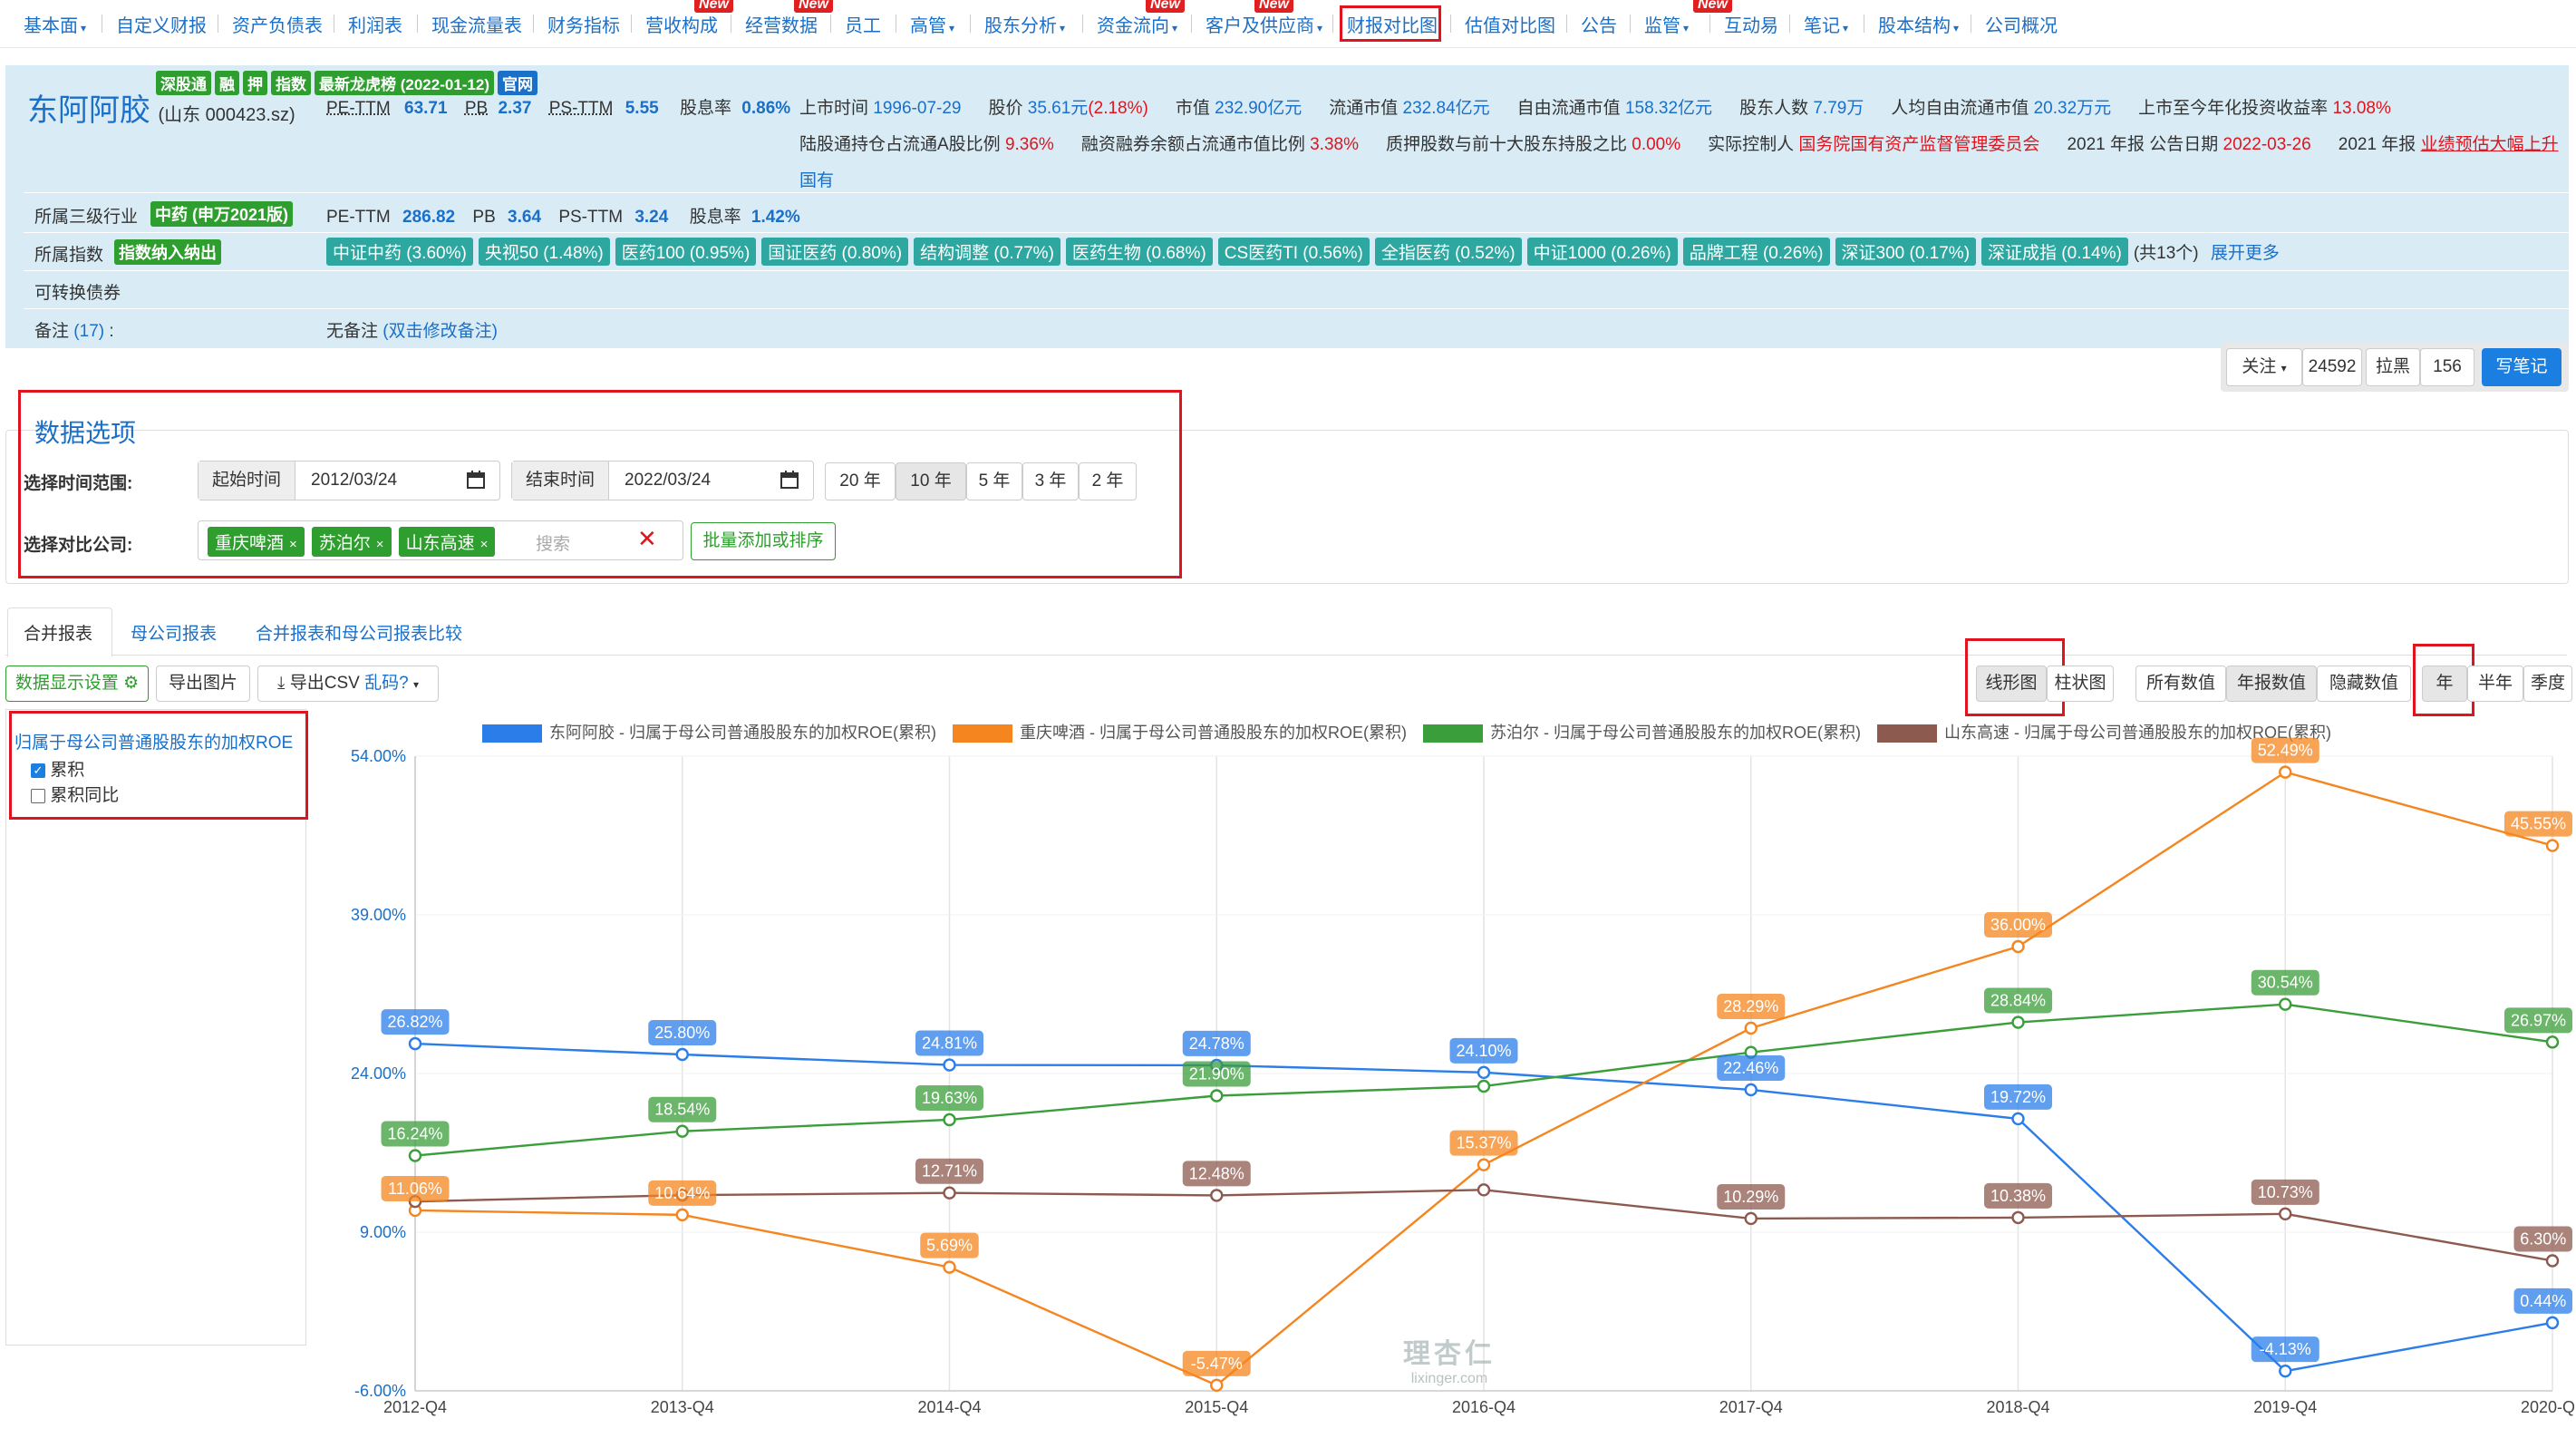 Image resolution: width=2576 pixels, height=1438 pixels. What do you see at coordinates (1025, 24) in the screenshot?
I see `nav-item: 股东分析 ▾` at bounding box center [1025, 24].